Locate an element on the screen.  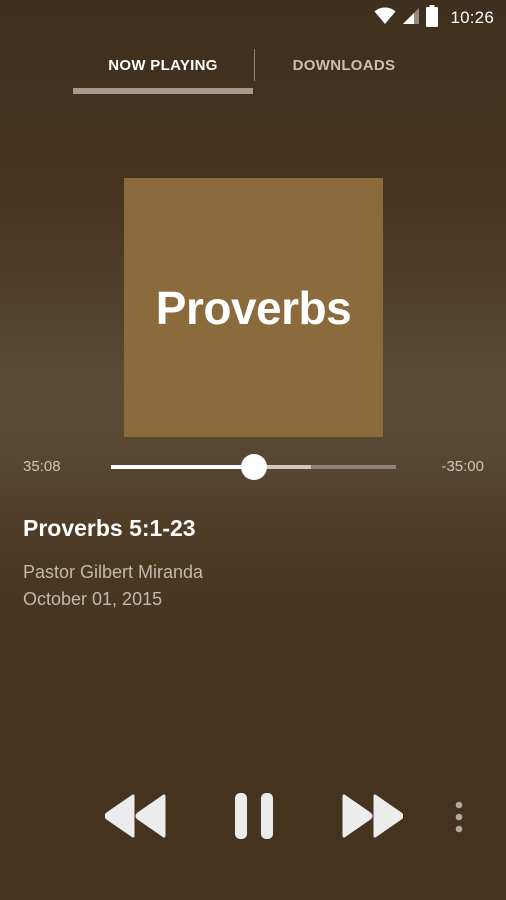
elapsed-time: 35:08 is located at coordinates (42, 466).